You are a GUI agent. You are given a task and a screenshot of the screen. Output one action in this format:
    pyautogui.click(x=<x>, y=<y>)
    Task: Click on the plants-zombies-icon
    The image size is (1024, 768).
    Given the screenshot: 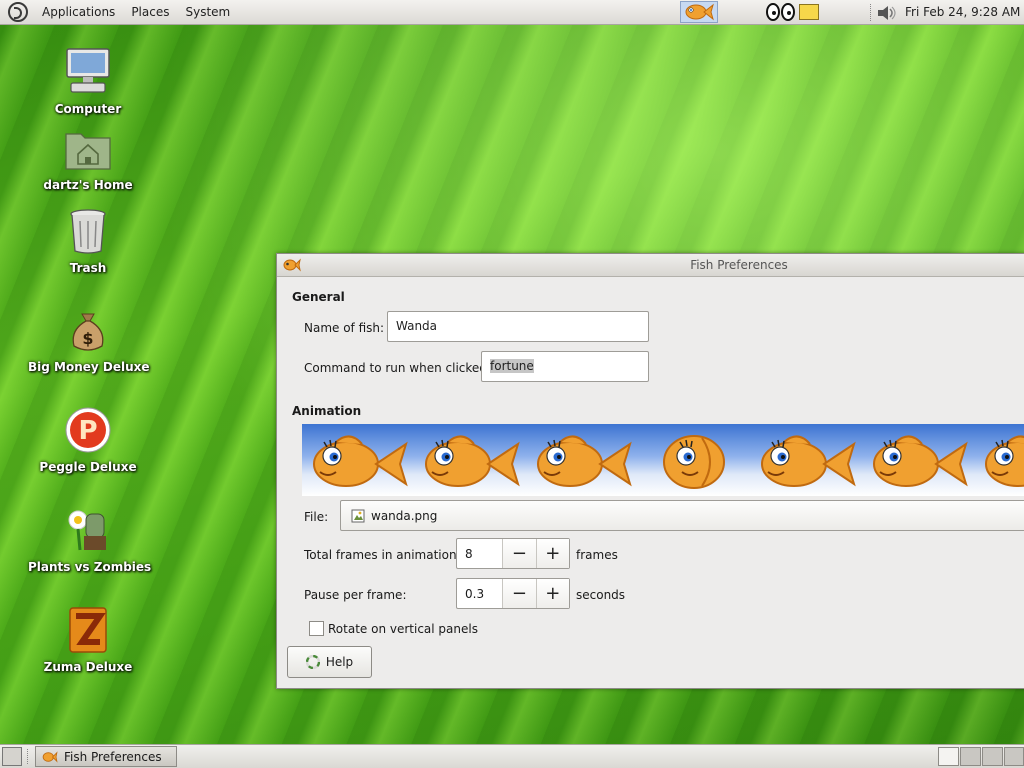 What is the action you would take?
    pyautogui.click(x=87, y=530)
    